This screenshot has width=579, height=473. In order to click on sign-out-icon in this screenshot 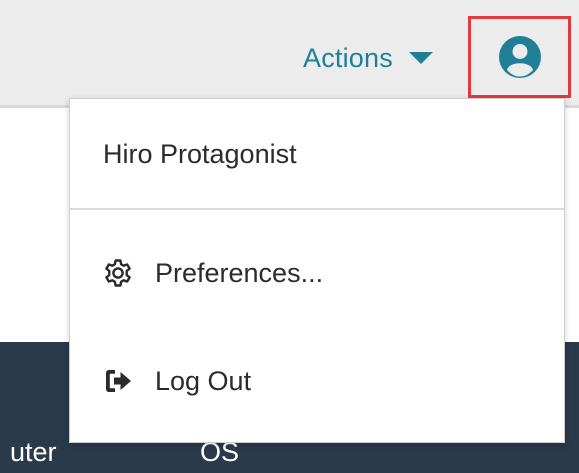, I will do `click(118, 381)`.